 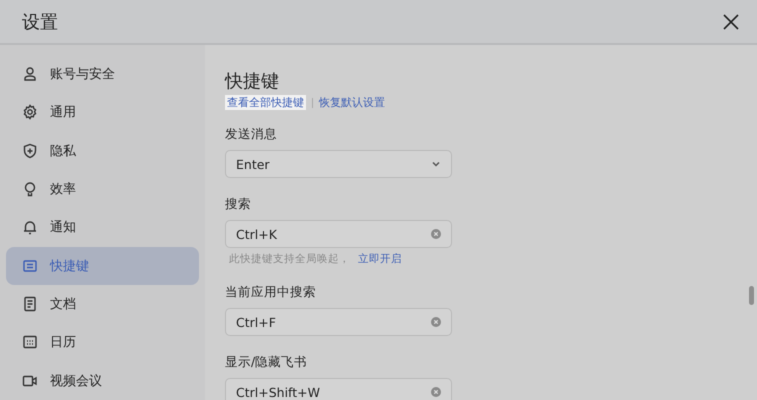 I want to click on setting-label: 显示/隐藏飞书, so click(x=266, y=362).